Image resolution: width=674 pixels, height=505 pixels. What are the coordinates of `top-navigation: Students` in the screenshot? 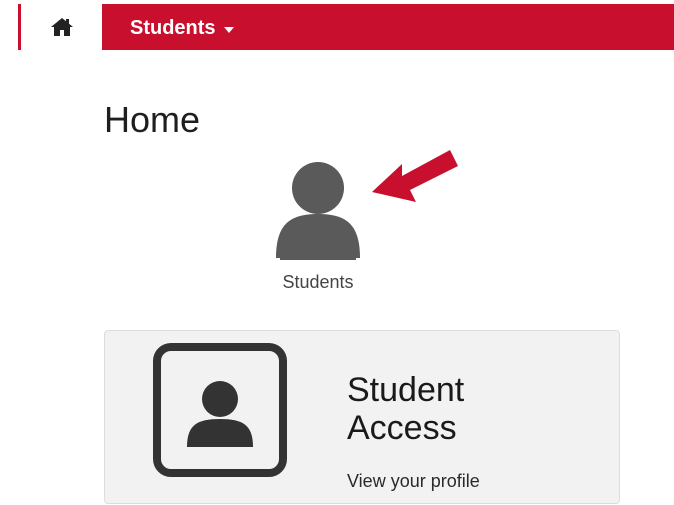 It's located at (337, 25).